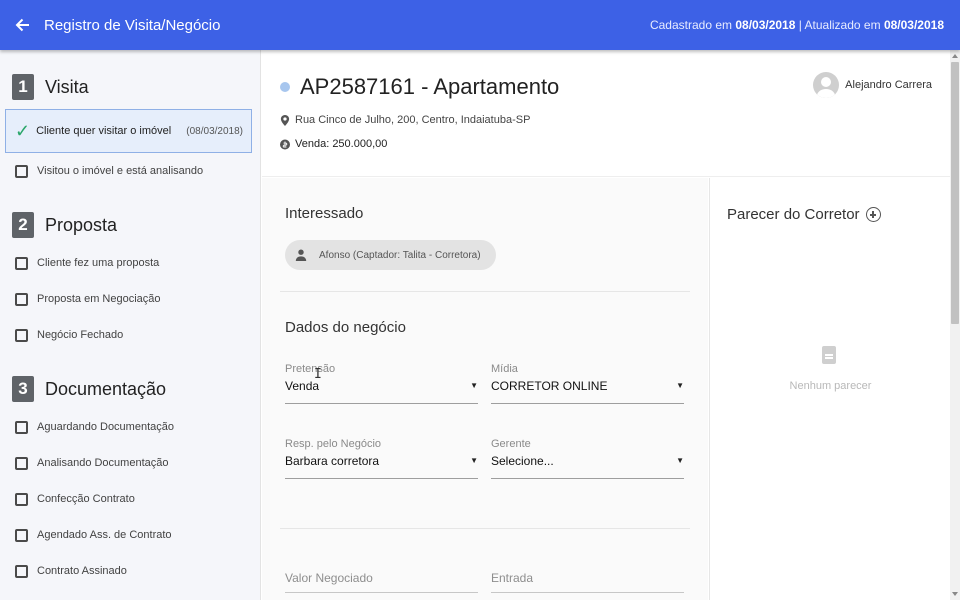 This screenshot has height=600, width=960. Describe the element at coordinates (80, 335) in the screenshot. I see `step-label: Negócio Fechado` at that location.